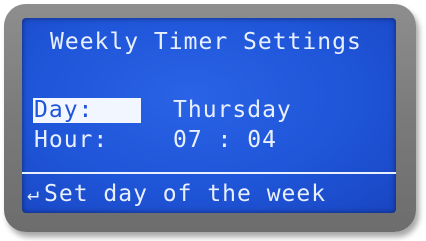 This screenshot has width=426, height=241. What do you see at coordinates (71, 140) in the screenshot?
I see `hour-label: Hour:` at bounding box center [71, 140].